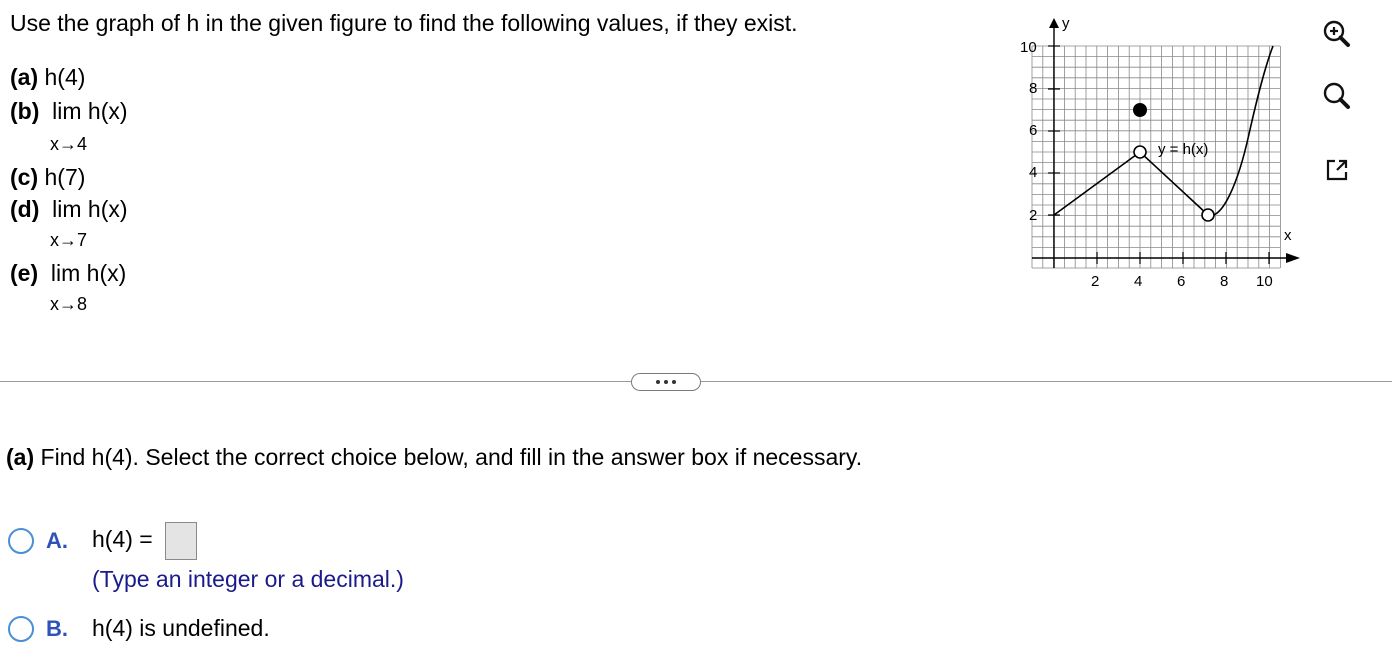 The image size is (1392, 668). Describe the element at coordinates (1033, 130) in the screenshot. I see `y-tick-6: 6` at that location.